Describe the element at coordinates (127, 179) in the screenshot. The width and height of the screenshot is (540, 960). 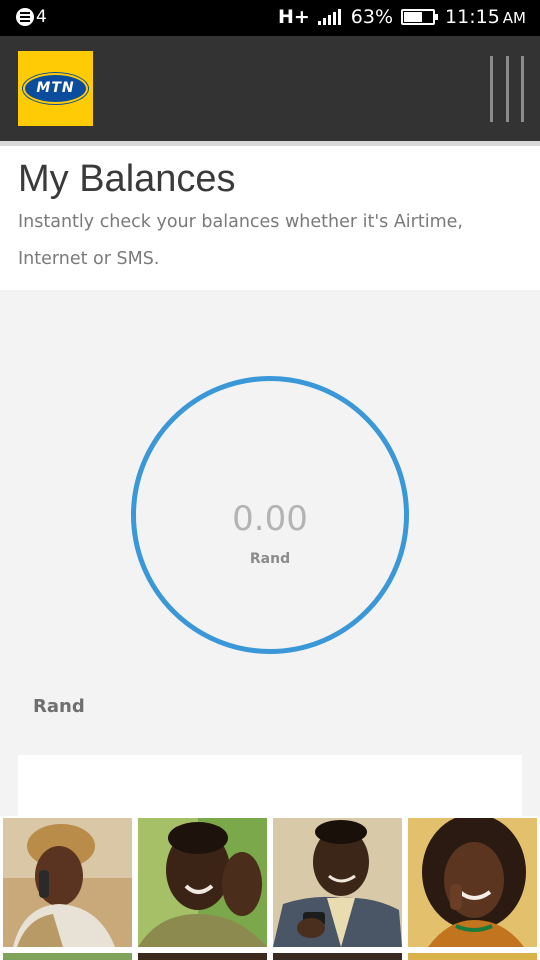
I see `page-title: My Balances` at that location.